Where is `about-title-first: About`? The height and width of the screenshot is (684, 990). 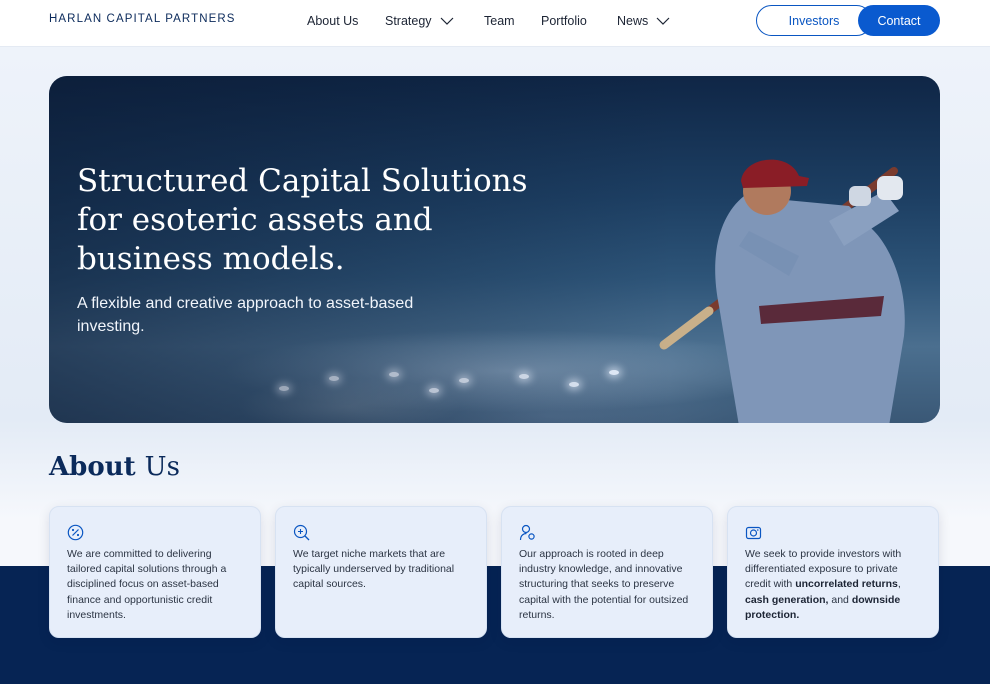
about-title-first: About is located at coordinates (92, 467).